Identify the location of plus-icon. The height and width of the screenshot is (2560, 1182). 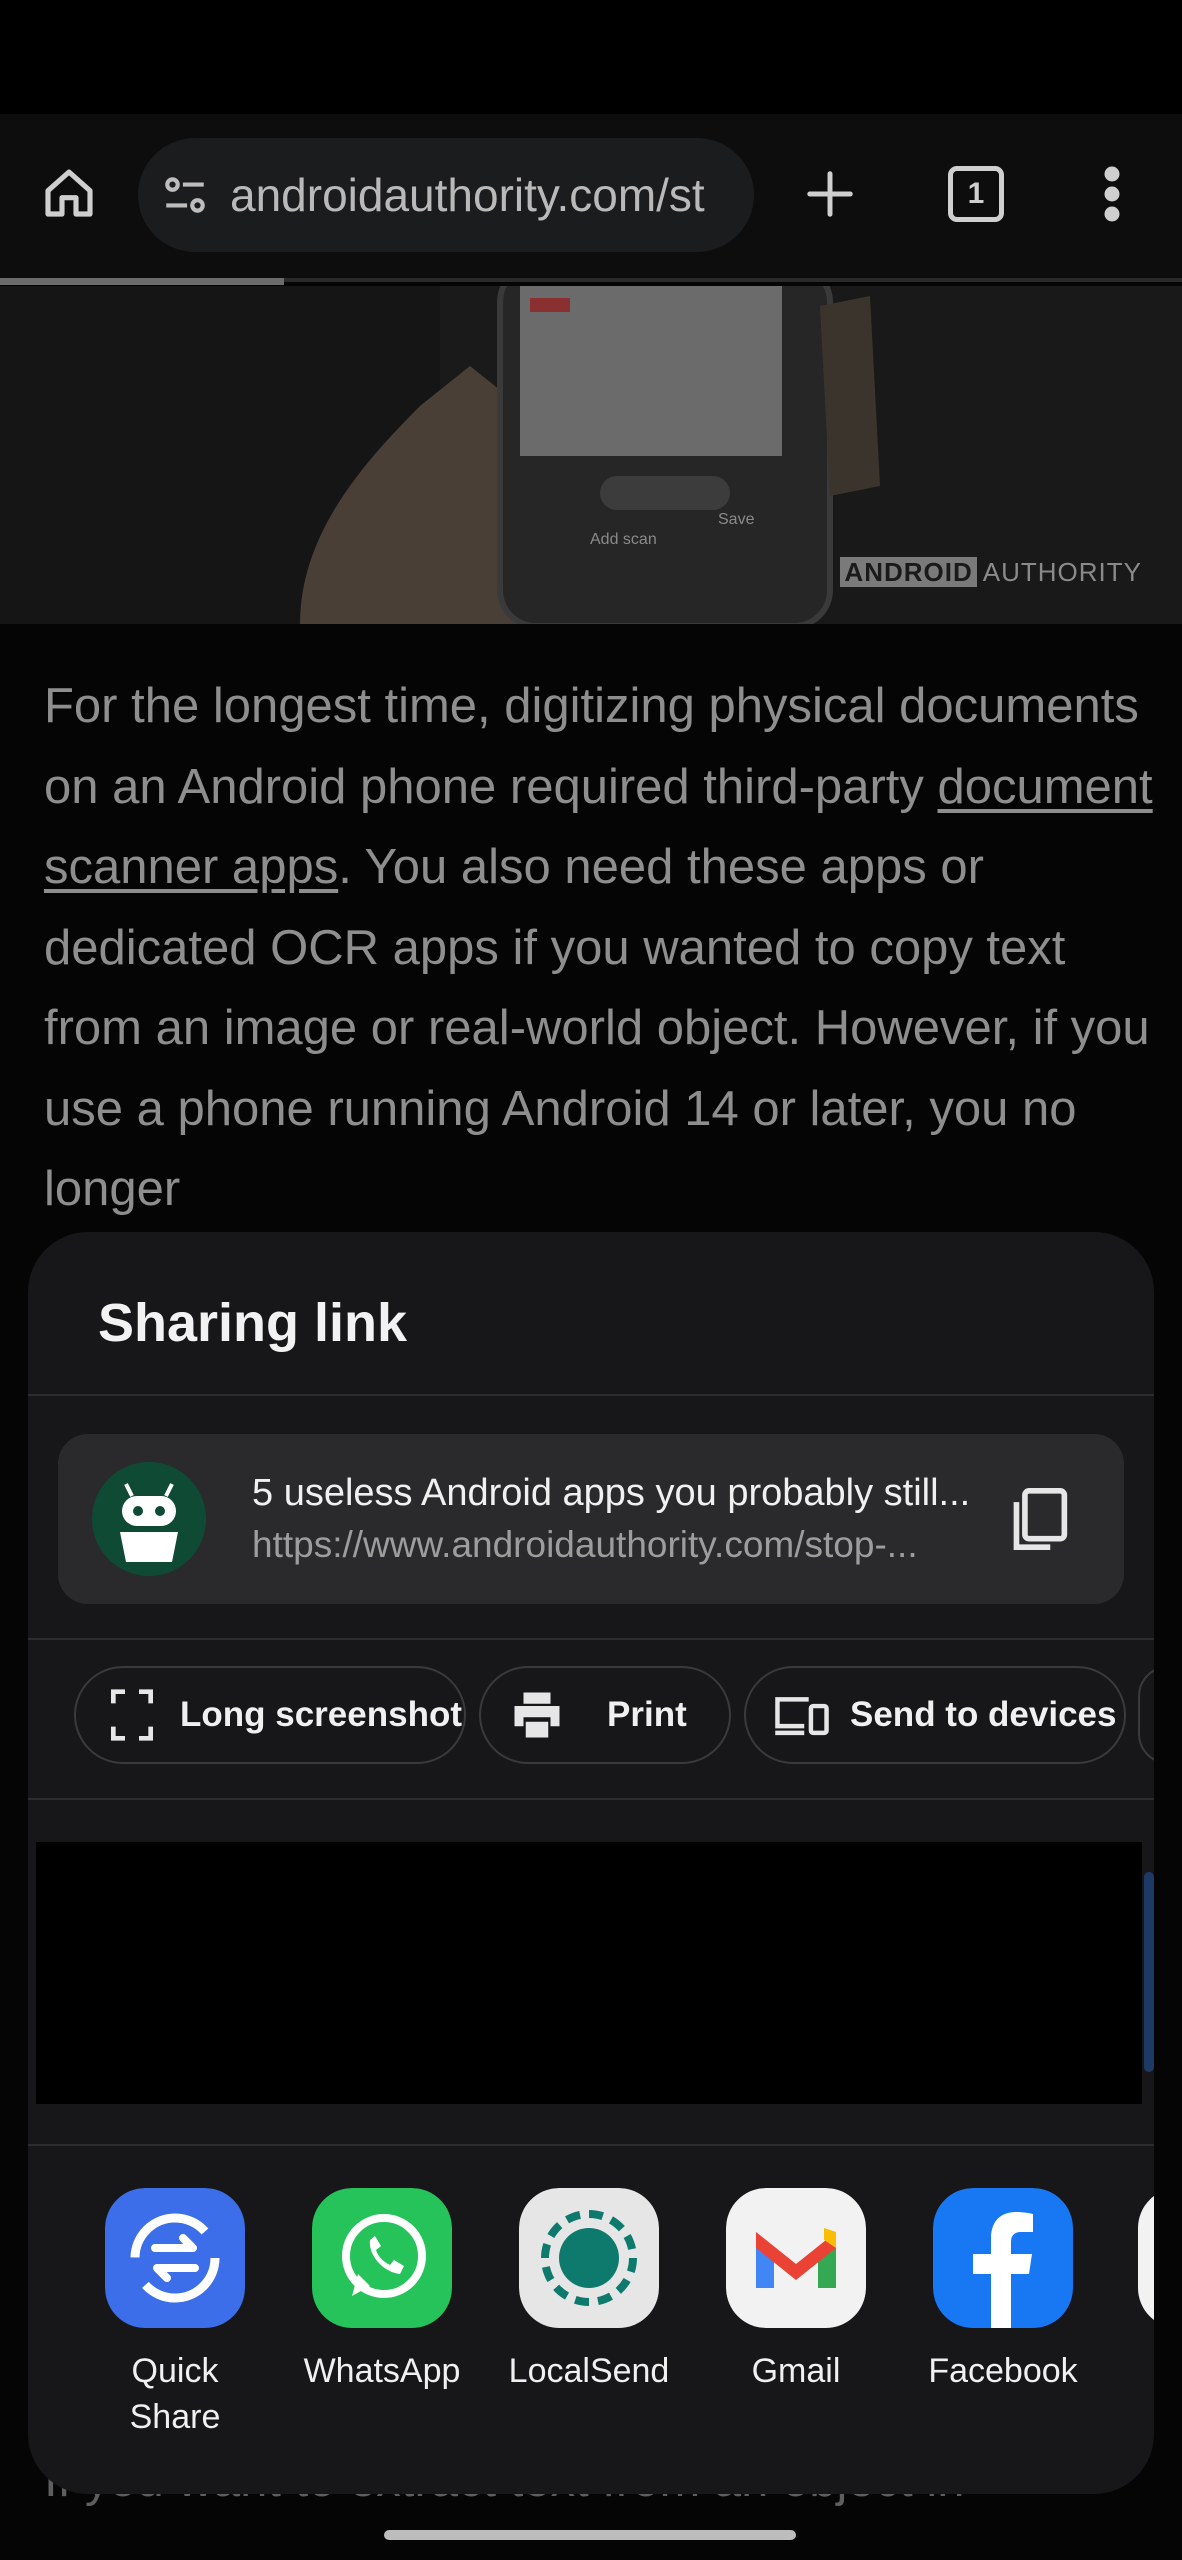
(830, 194).